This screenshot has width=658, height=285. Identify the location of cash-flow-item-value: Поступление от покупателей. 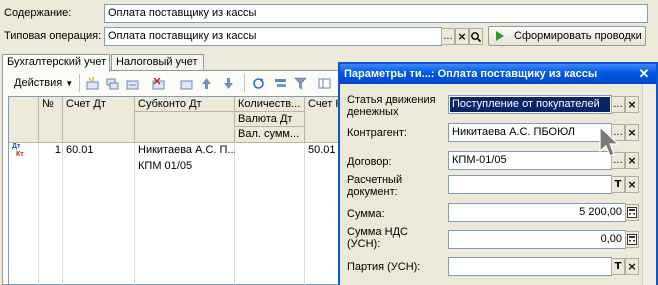
(530, 104).